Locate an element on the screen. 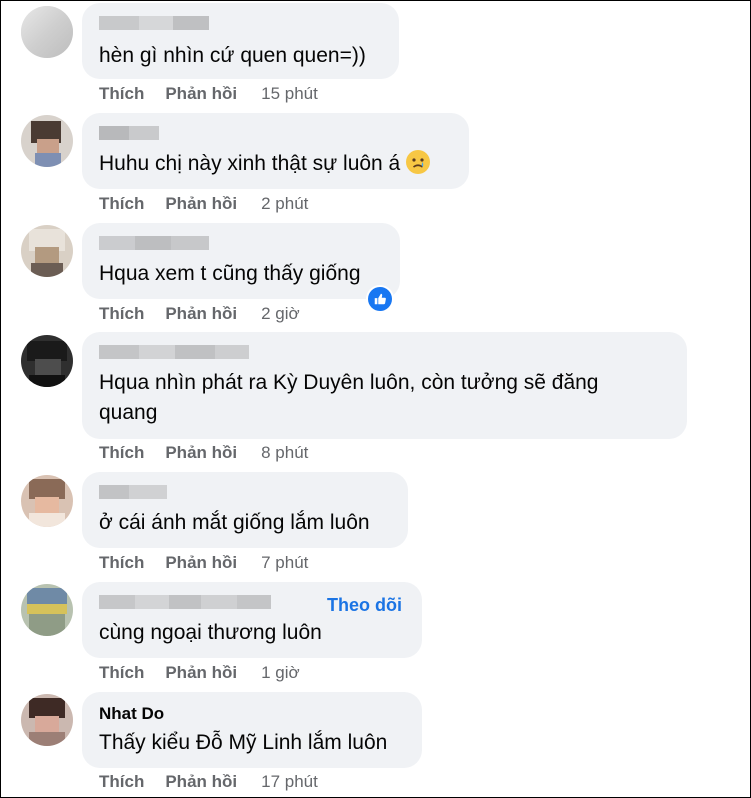 The width and height of the screenshot is (751, 798). comment-text: Hqua xem t cũng thấy giống is located at coordinates (230, 273).